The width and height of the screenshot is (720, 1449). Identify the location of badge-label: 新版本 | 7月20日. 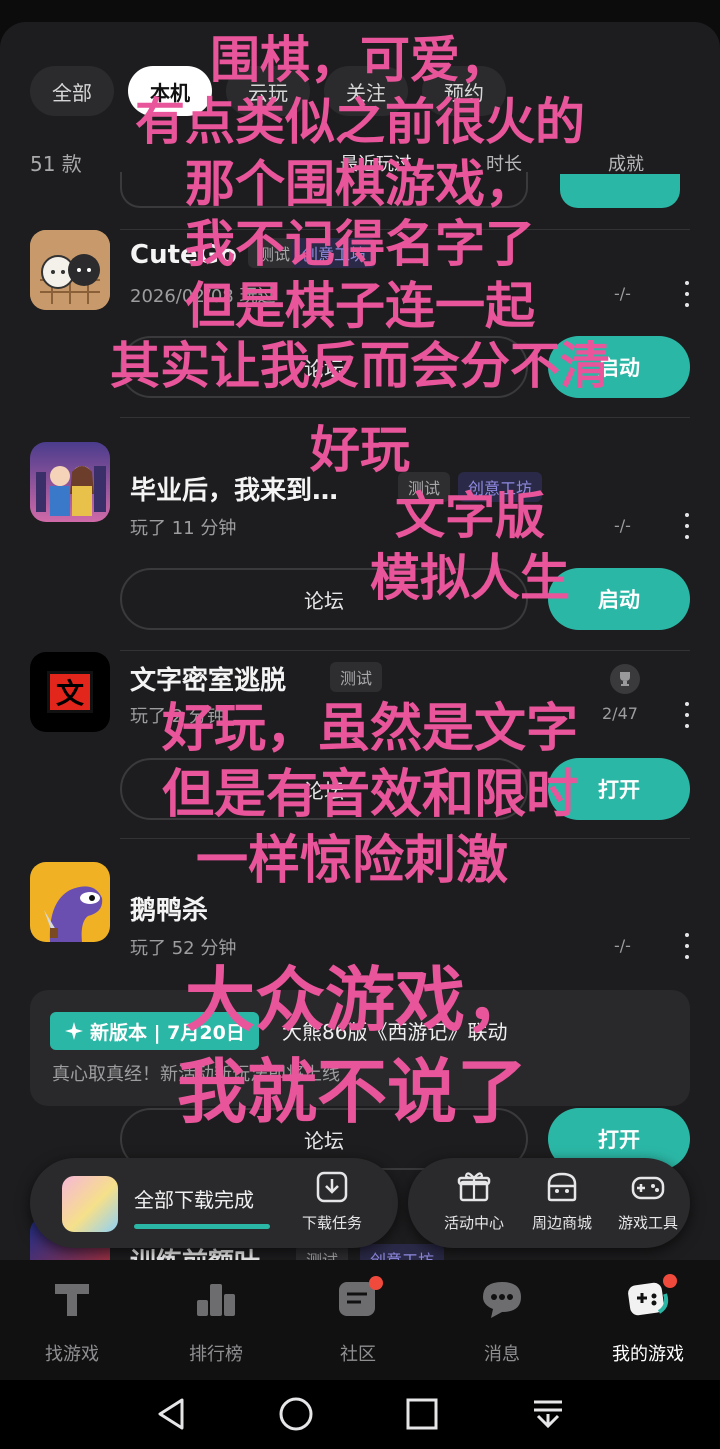
(167, 1032).